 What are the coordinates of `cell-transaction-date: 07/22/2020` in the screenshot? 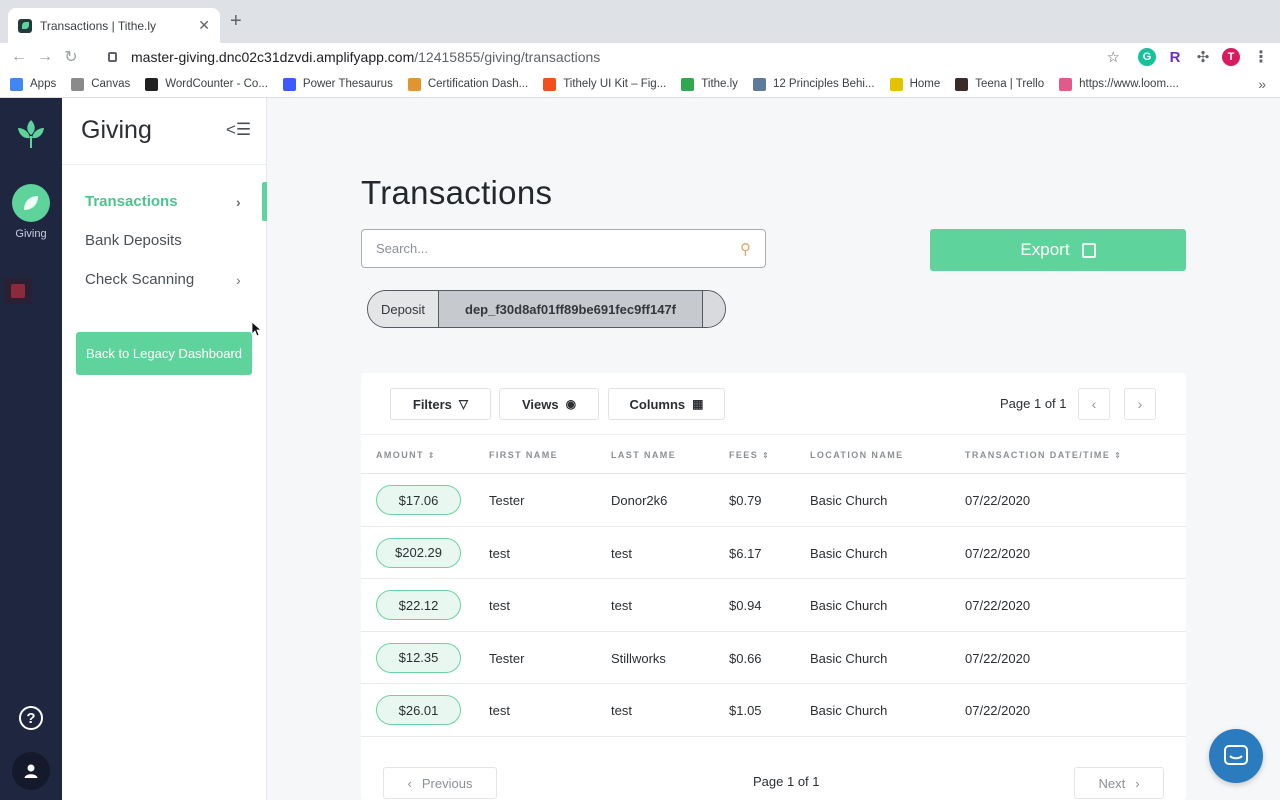 It's located at (998, 500).